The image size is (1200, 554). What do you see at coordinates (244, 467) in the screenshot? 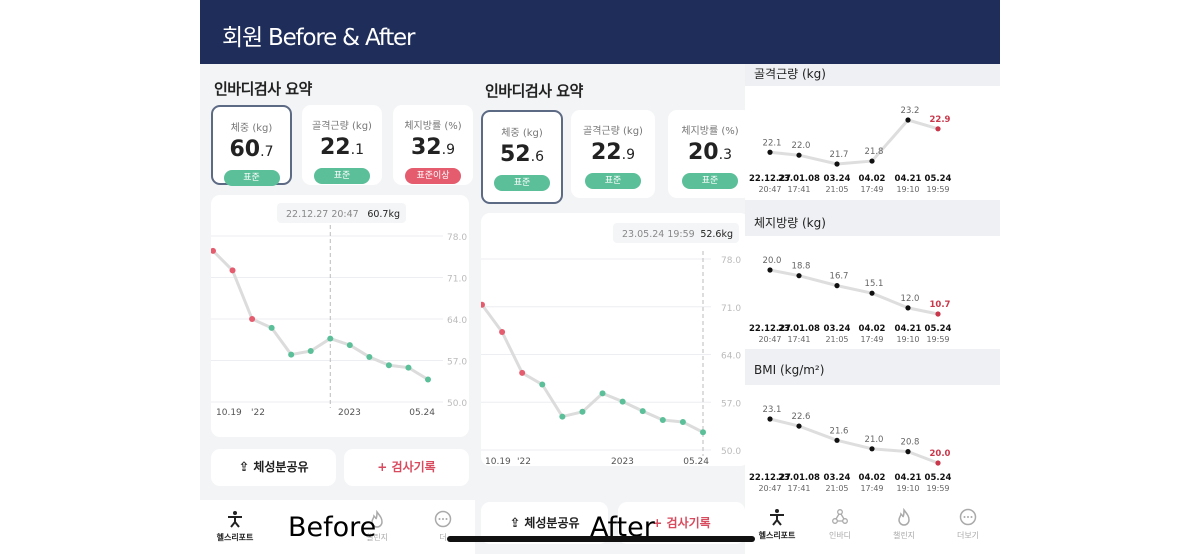
I see `share-icon: ⇪` at bounding box center [244, 467].